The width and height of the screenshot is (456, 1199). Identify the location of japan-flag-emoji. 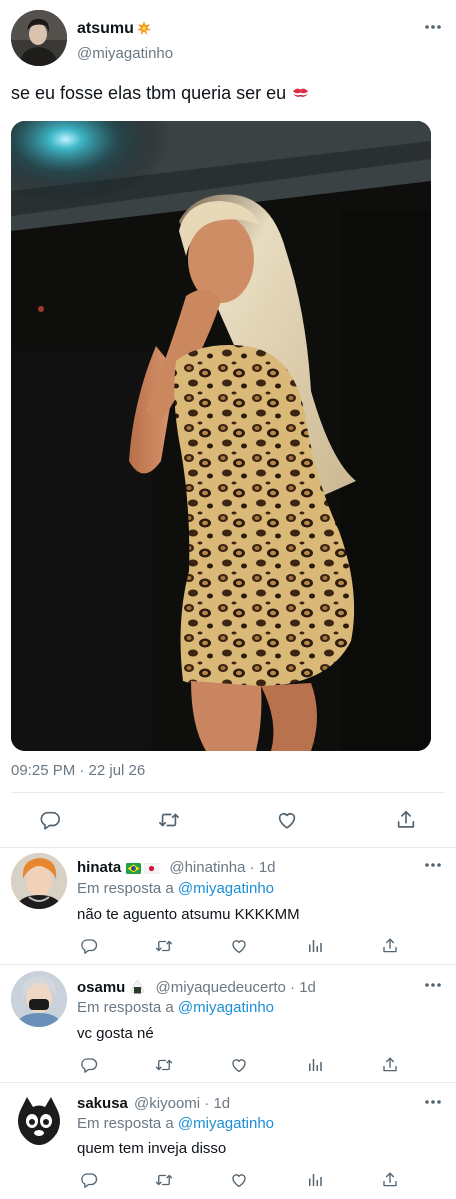
(152, 868).